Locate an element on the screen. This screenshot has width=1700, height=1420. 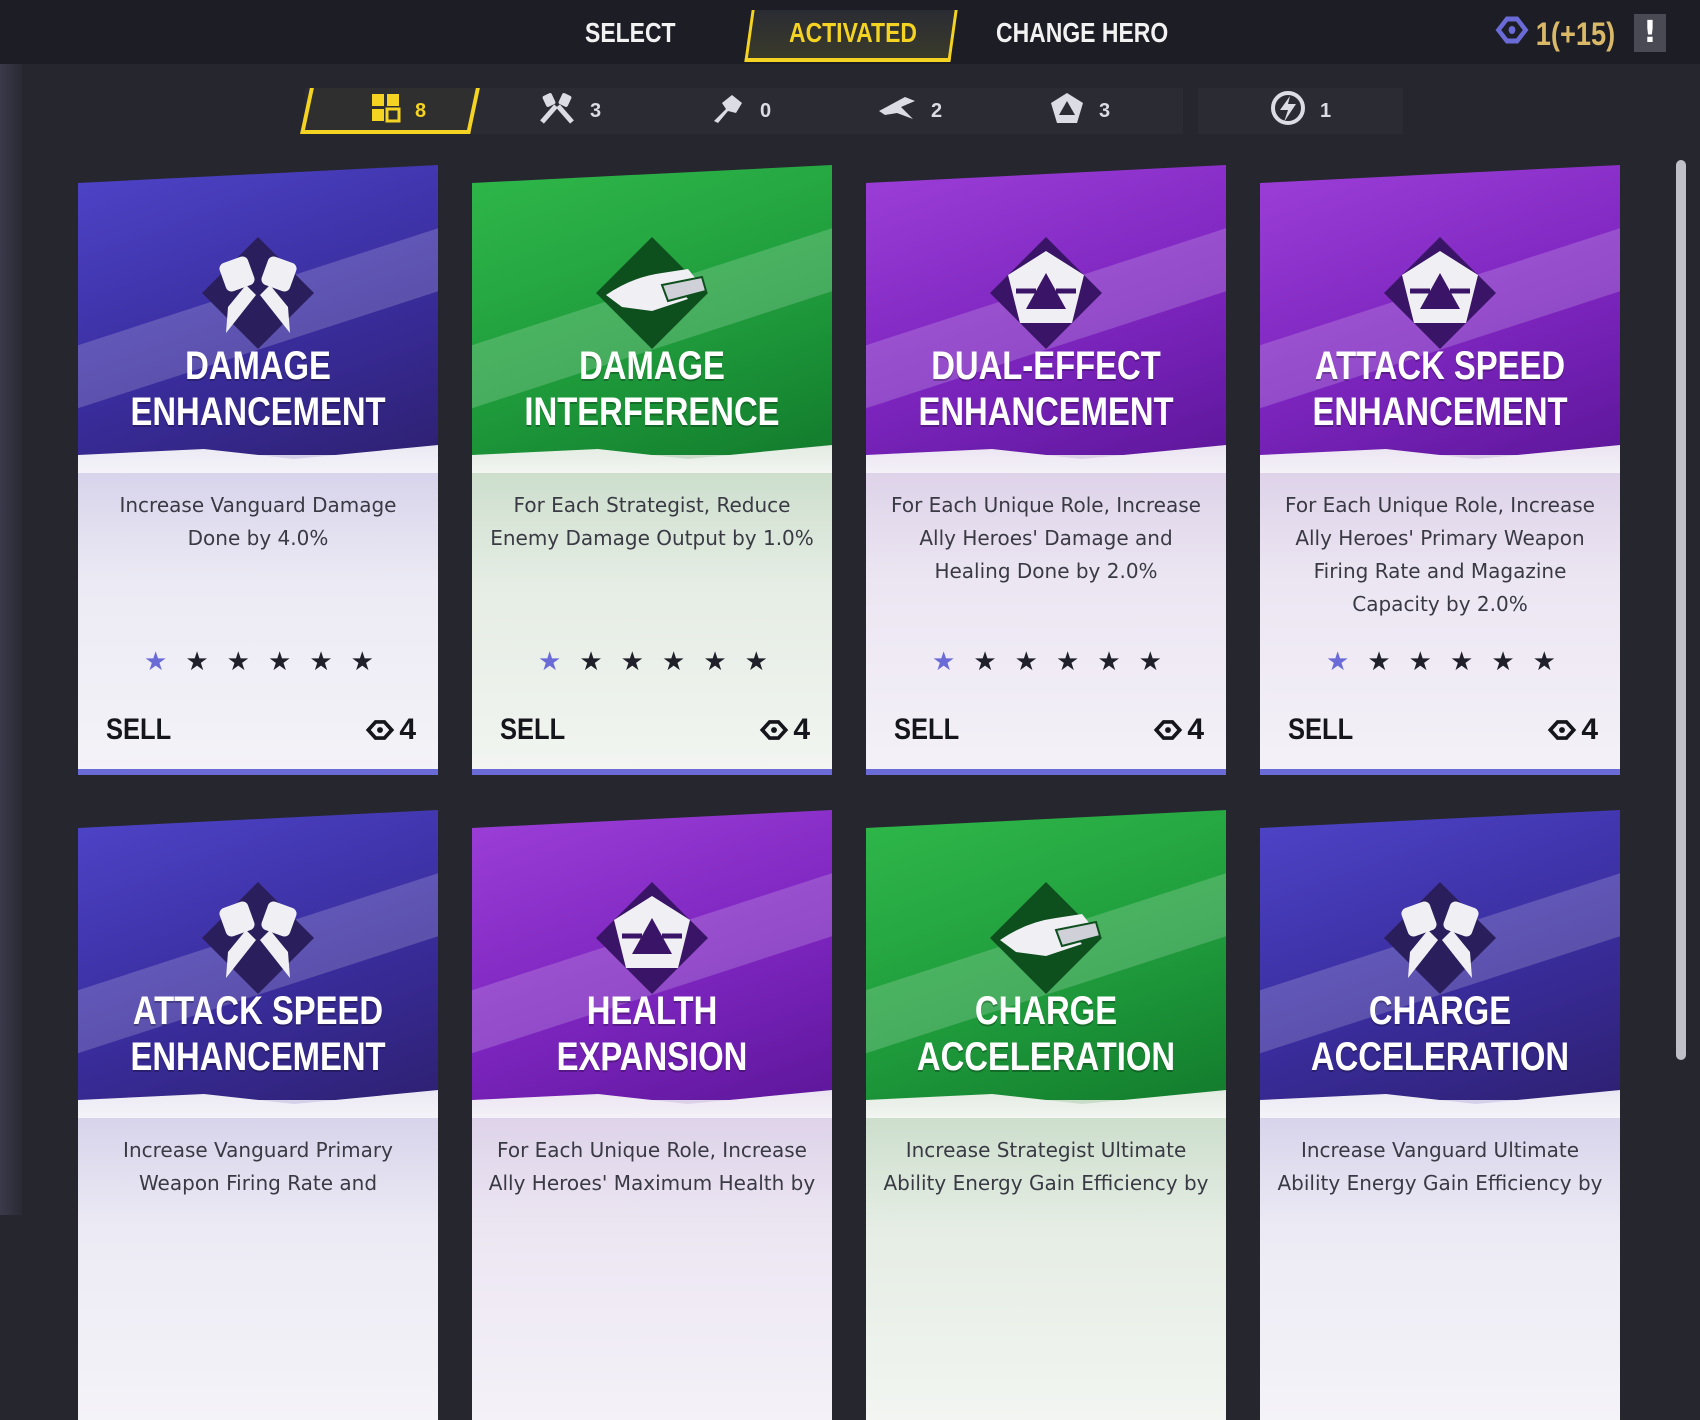
filter-vanguard: 3 is located at coordinates (569, 111).